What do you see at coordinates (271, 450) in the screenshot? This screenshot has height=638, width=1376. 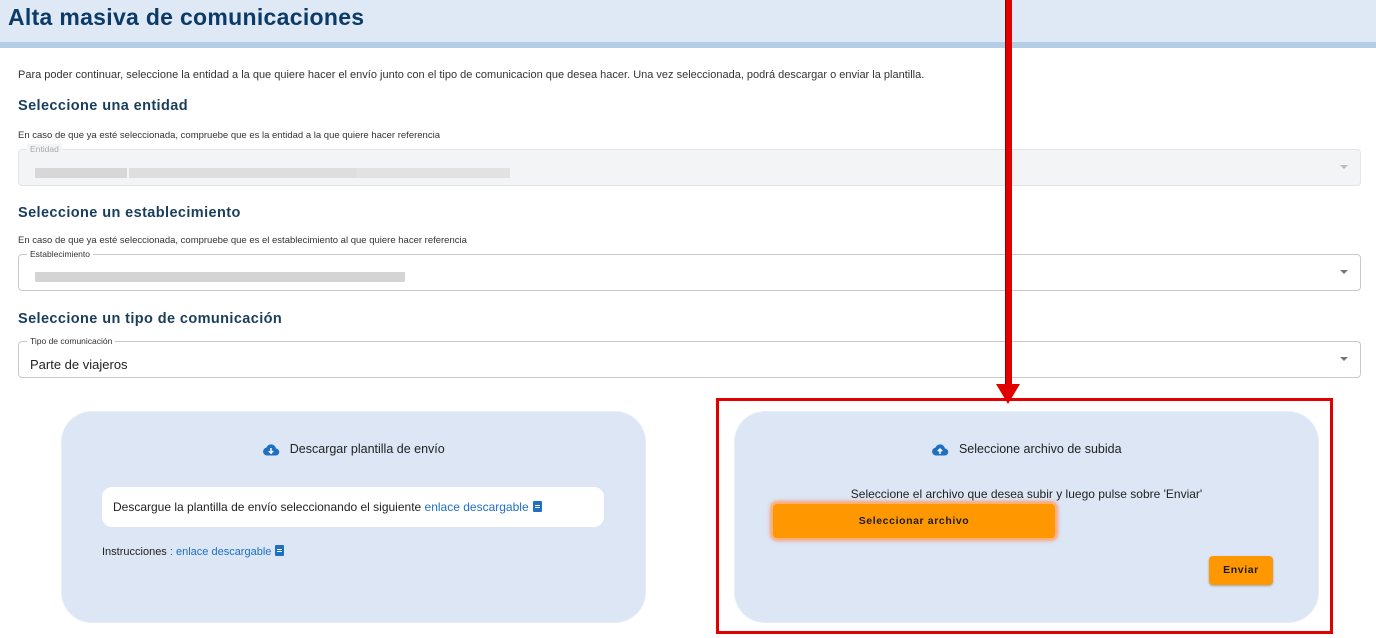 I see `cloud-download-icon` at bounding box center [271, 450].